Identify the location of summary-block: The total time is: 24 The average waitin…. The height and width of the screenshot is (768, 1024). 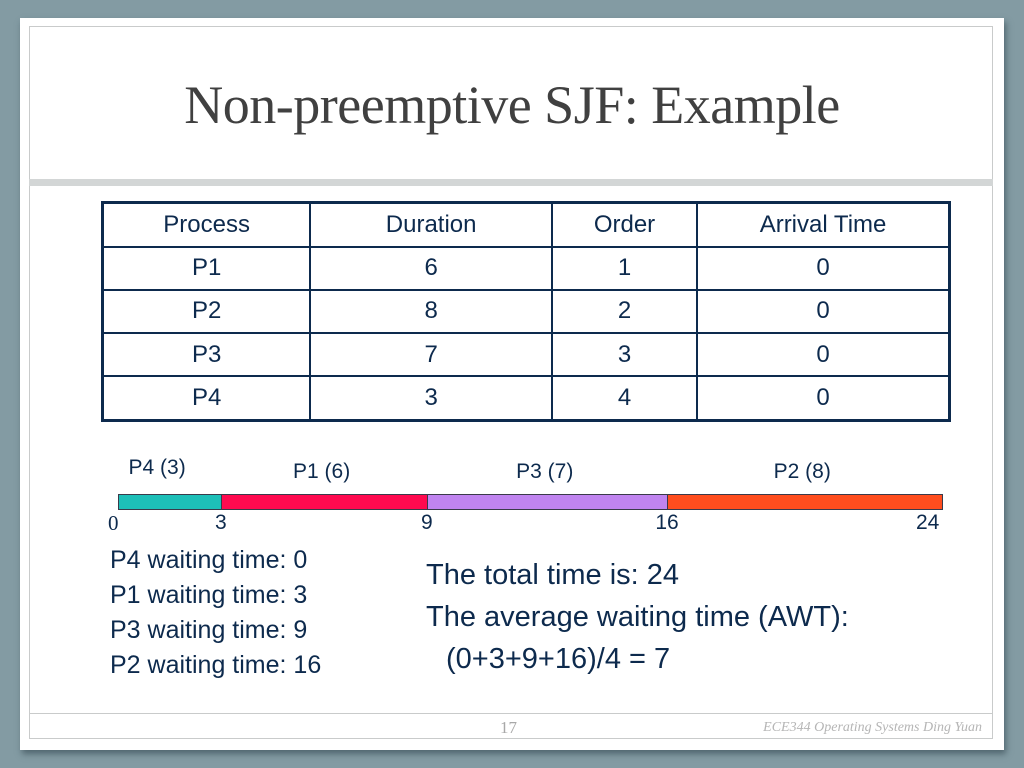
(637, 617).